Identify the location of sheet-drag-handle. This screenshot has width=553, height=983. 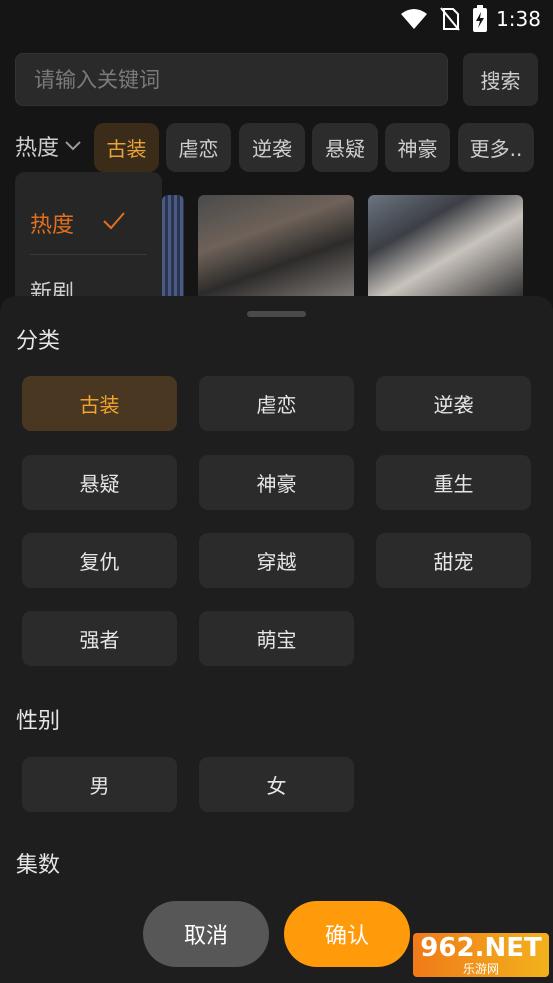
(276, 314).